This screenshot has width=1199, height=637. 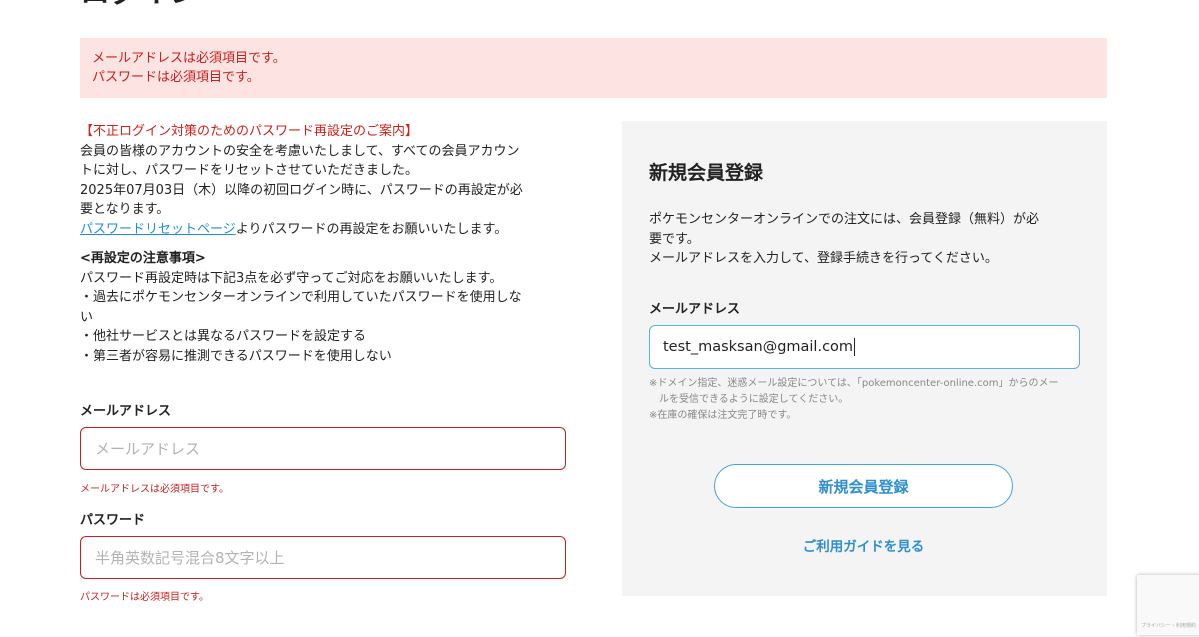 I want to click on notice-link-suffix: よりパスワードの再設定をお願いいたします。, so click(x=371, y=229).